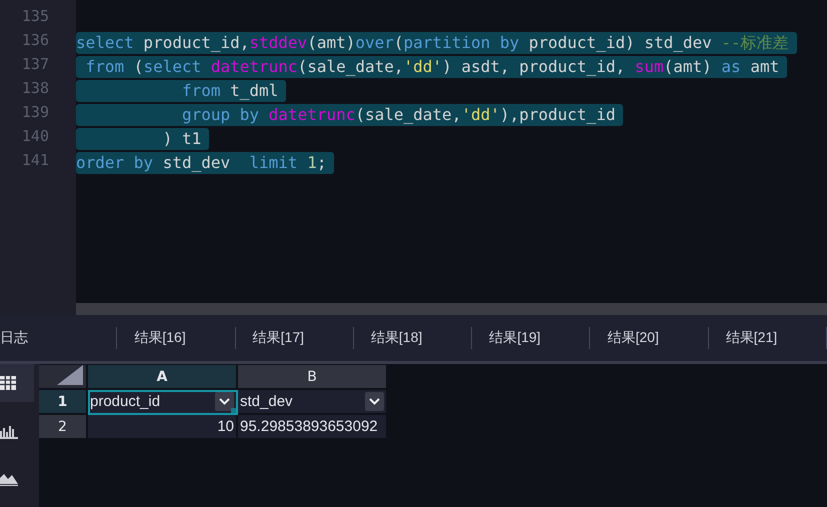  What do you see at coordinates (34, 137) in the screenshot?
I see `line-number: 140` at bounding box center [34, 137].